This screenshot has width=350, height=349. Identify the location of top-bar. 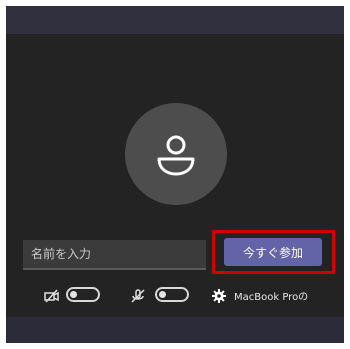
(175, 20).